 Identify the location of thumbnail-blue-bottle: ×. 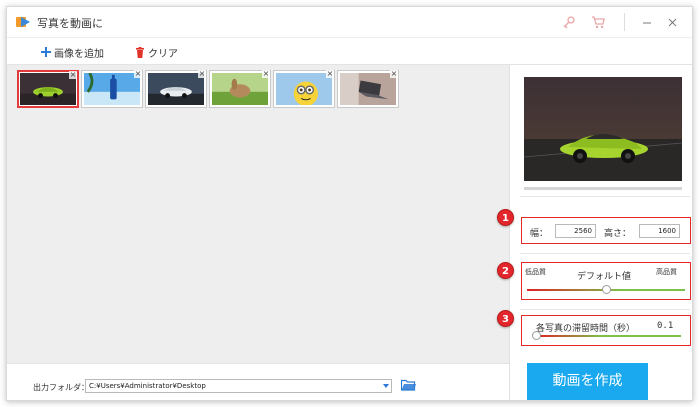
(112, 89).